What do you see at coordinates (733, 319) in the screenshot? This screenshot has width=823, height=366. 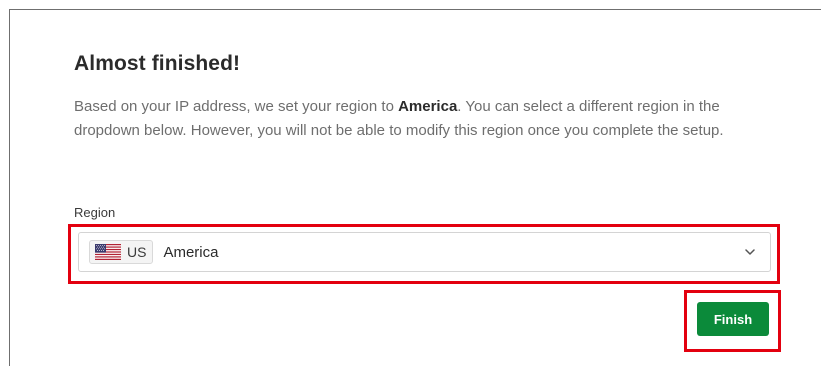 I see `finish-button: Finish` at bounding box center [733, 319].